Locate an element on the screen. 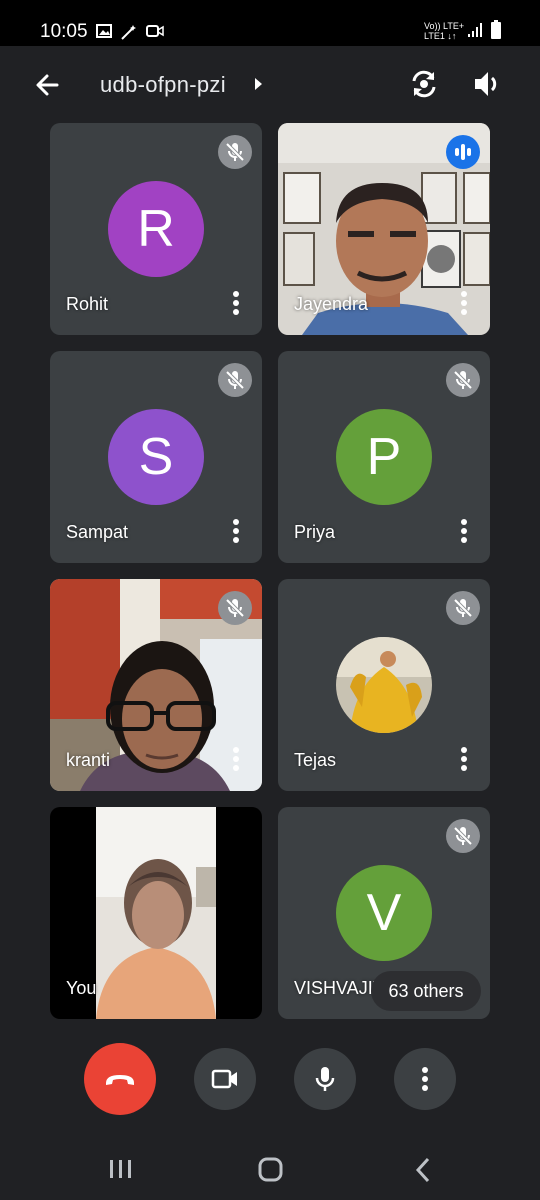  signal-icon is located at coordinates (475, 30).